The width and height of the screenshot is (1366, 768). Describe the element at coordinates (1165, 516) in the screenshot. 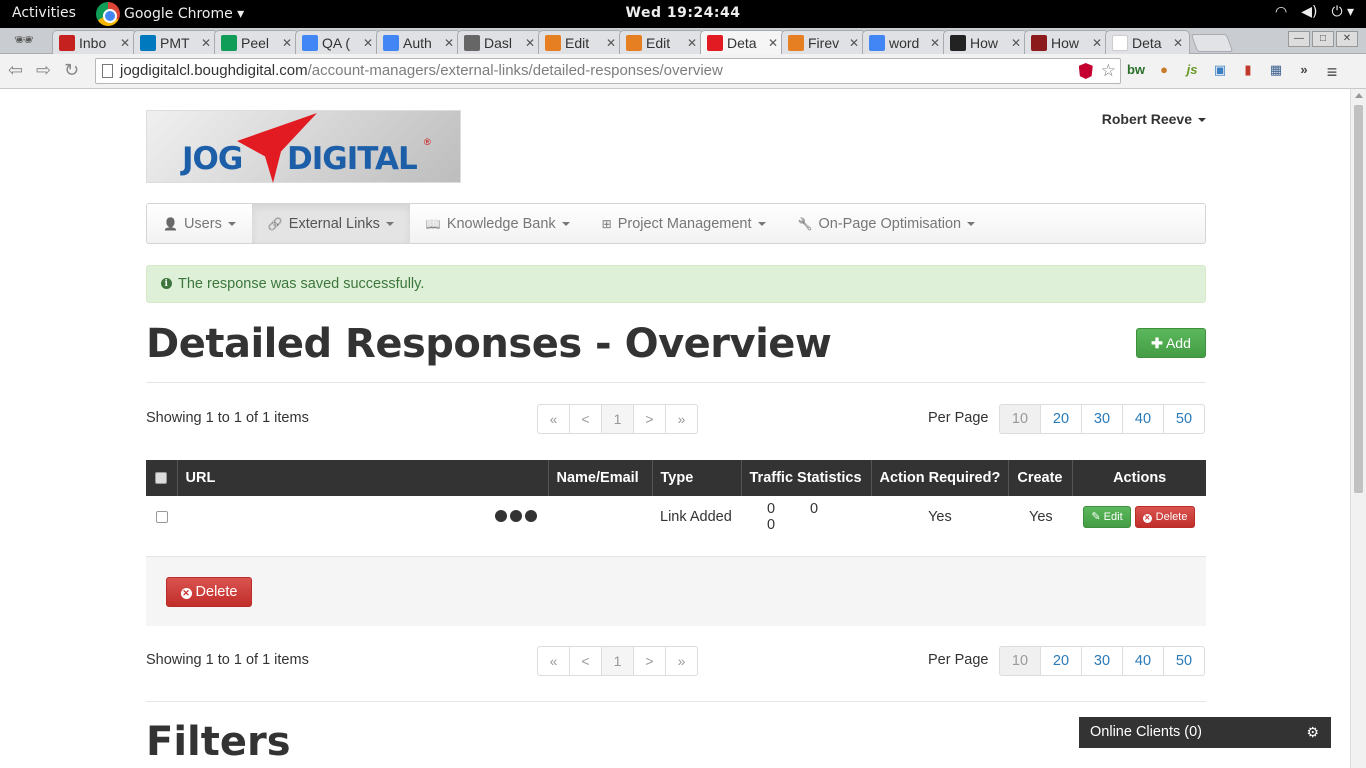

I see `delete-row-button: ✕ Delete` at that location.